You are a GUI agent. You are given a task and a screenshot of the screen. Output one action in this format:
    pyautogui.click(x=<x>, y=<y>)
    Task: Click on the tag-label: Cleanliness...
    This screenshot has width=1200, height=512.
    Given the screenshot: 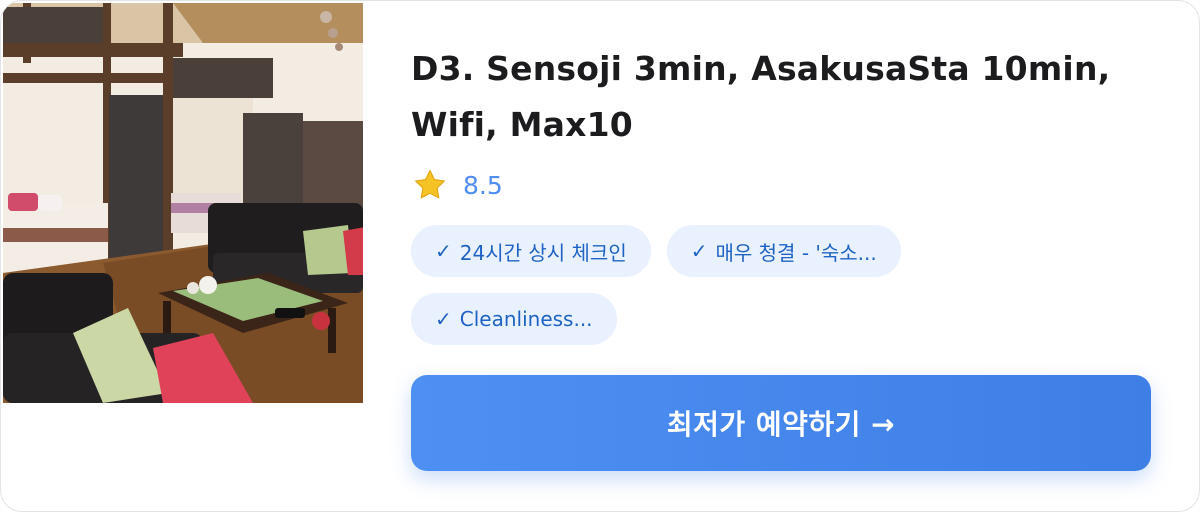 What is the action you would take?
    pyautogui.click(x=526, y=319)
    